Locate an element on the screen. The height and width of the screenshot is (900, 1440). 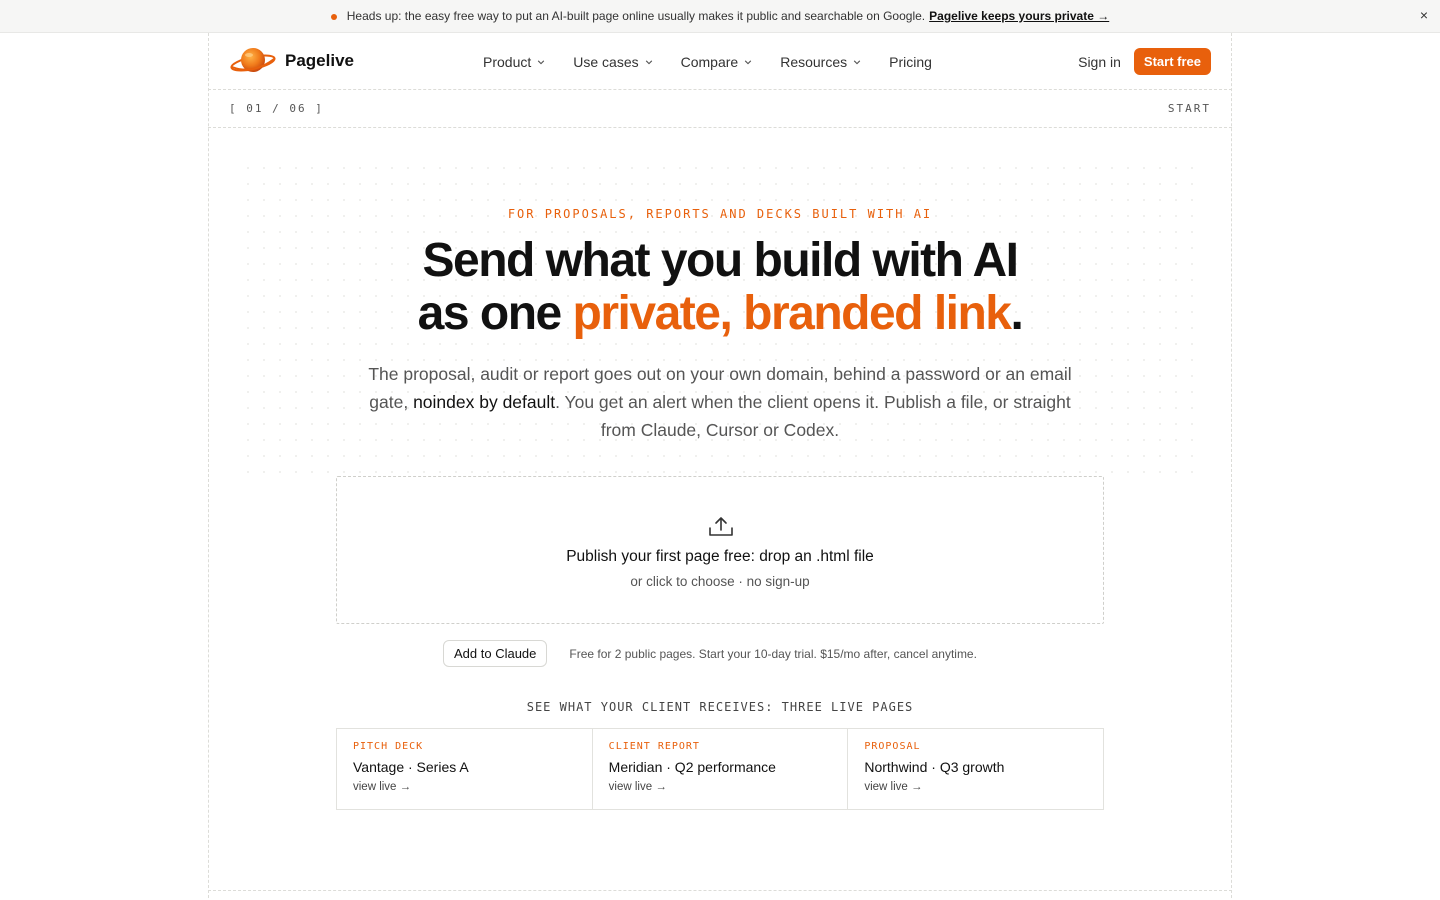
headline-accent: private, branded link is located at coordinates (792, 313).